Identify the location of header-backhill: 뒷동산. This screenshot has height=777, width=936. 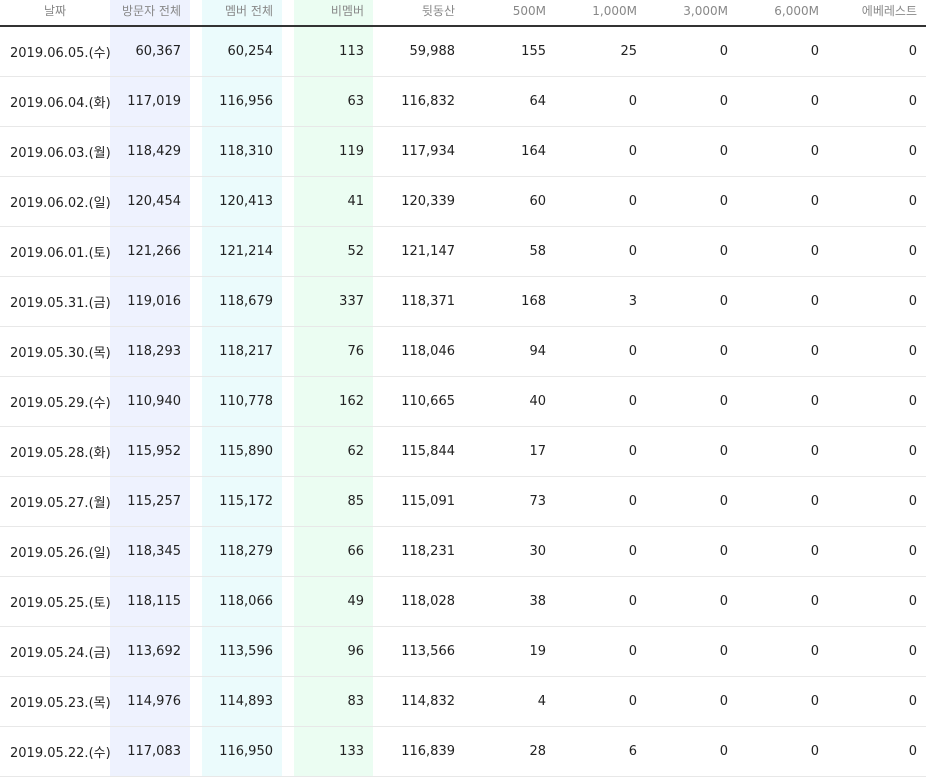
(418, 13).